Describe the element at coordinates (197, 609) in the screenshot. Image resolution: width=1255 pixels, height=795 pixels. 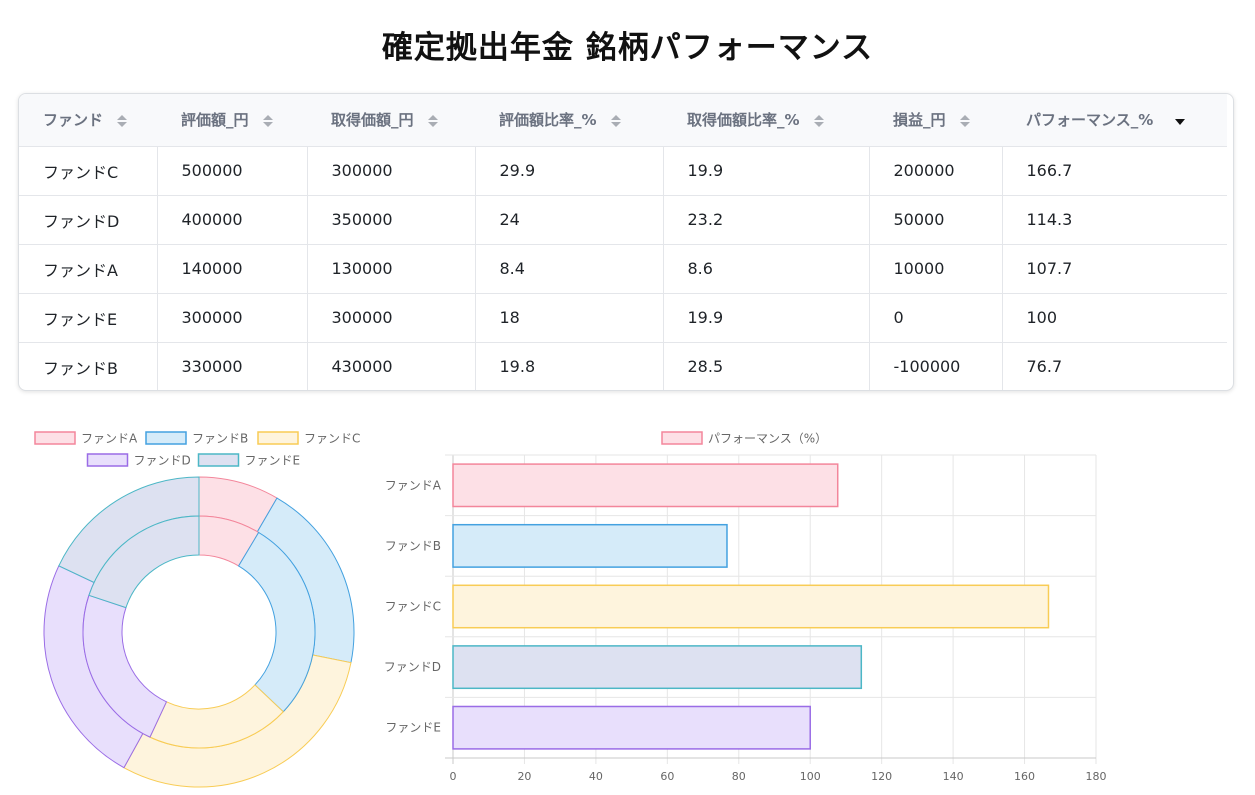
I see `doughnut-chart: ファンドA ファンドB ファンドC ファンドD ファンドE` at that location.